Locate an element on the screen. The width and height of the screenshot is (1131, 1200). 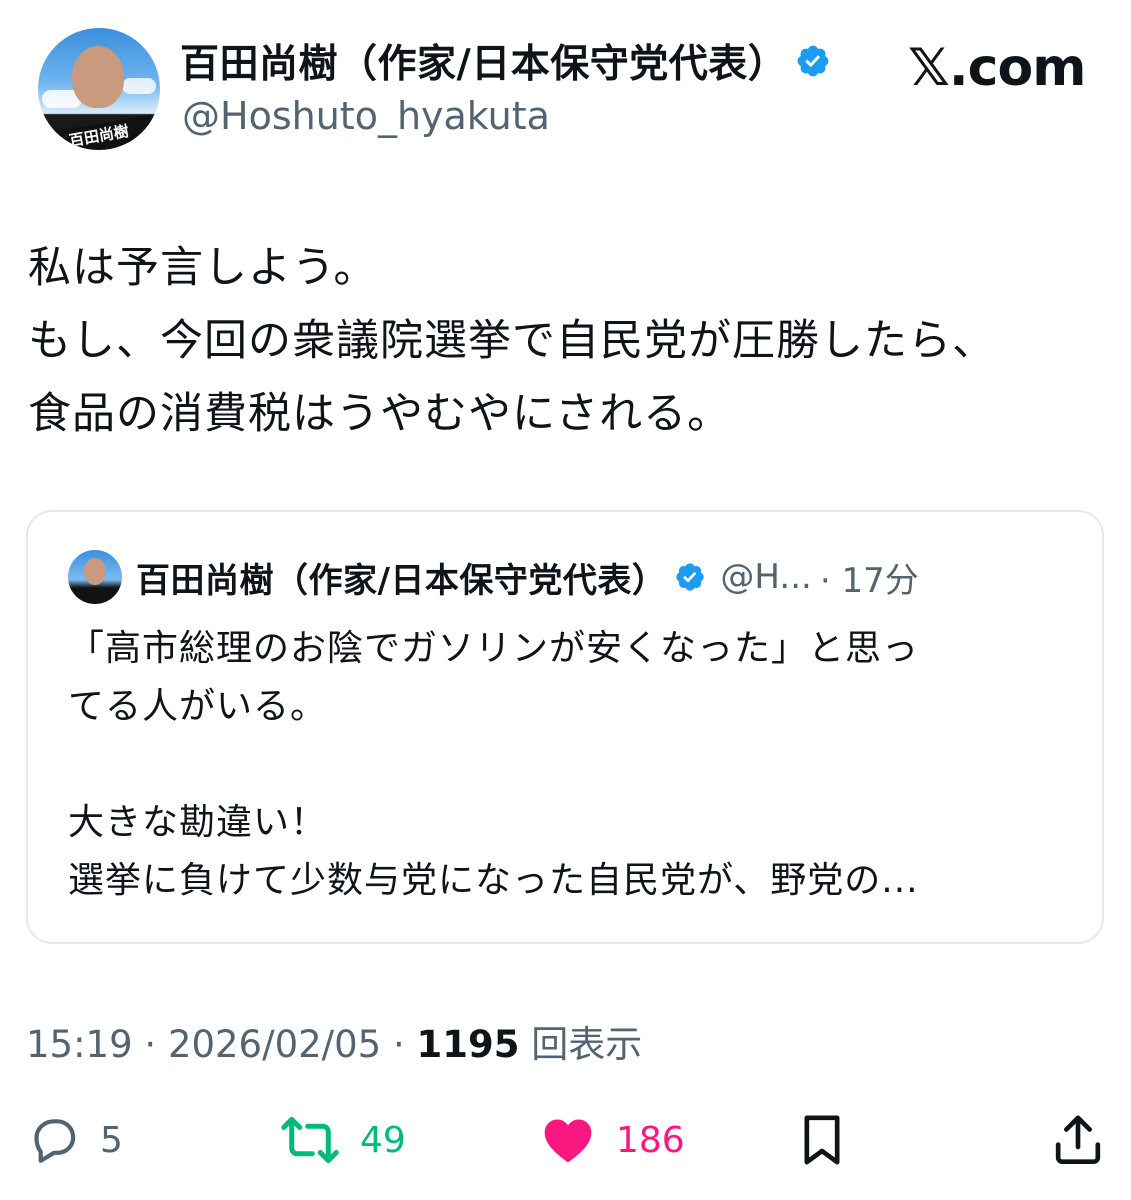
tweet-time: 15:19 is located at coordinates (79, 1044).